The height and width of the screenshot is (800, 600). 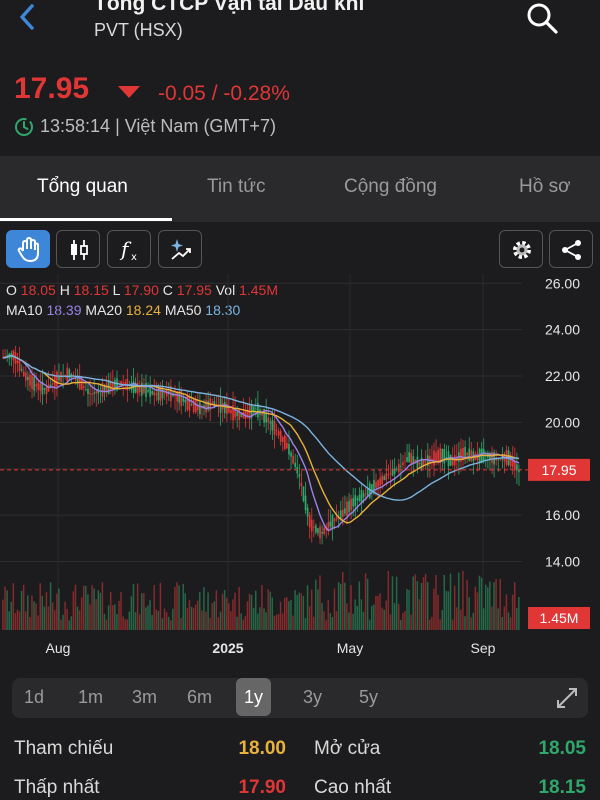 I want to click on tab-profile: Hồ sơ, so click(x=545, y=187).